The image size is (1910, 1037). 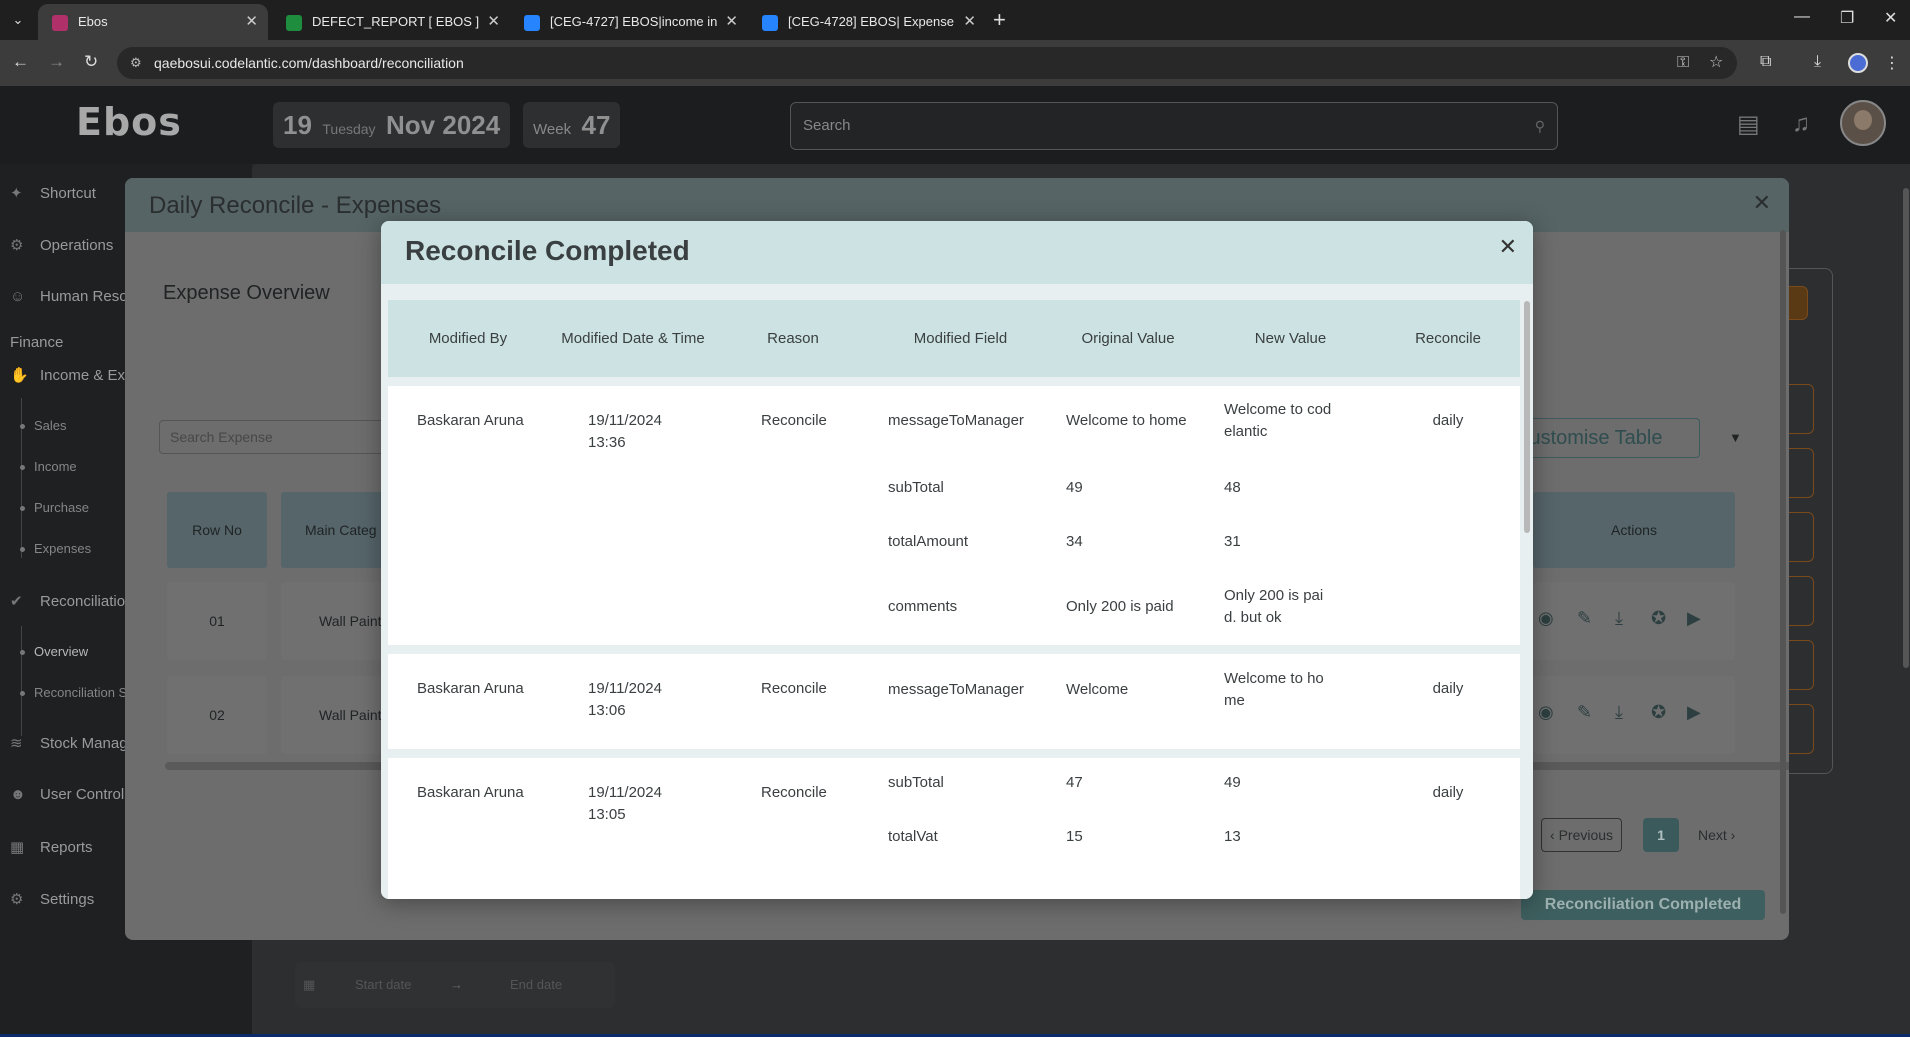 I want to click on jira-favicon-icon, so click(x=770, y=23).